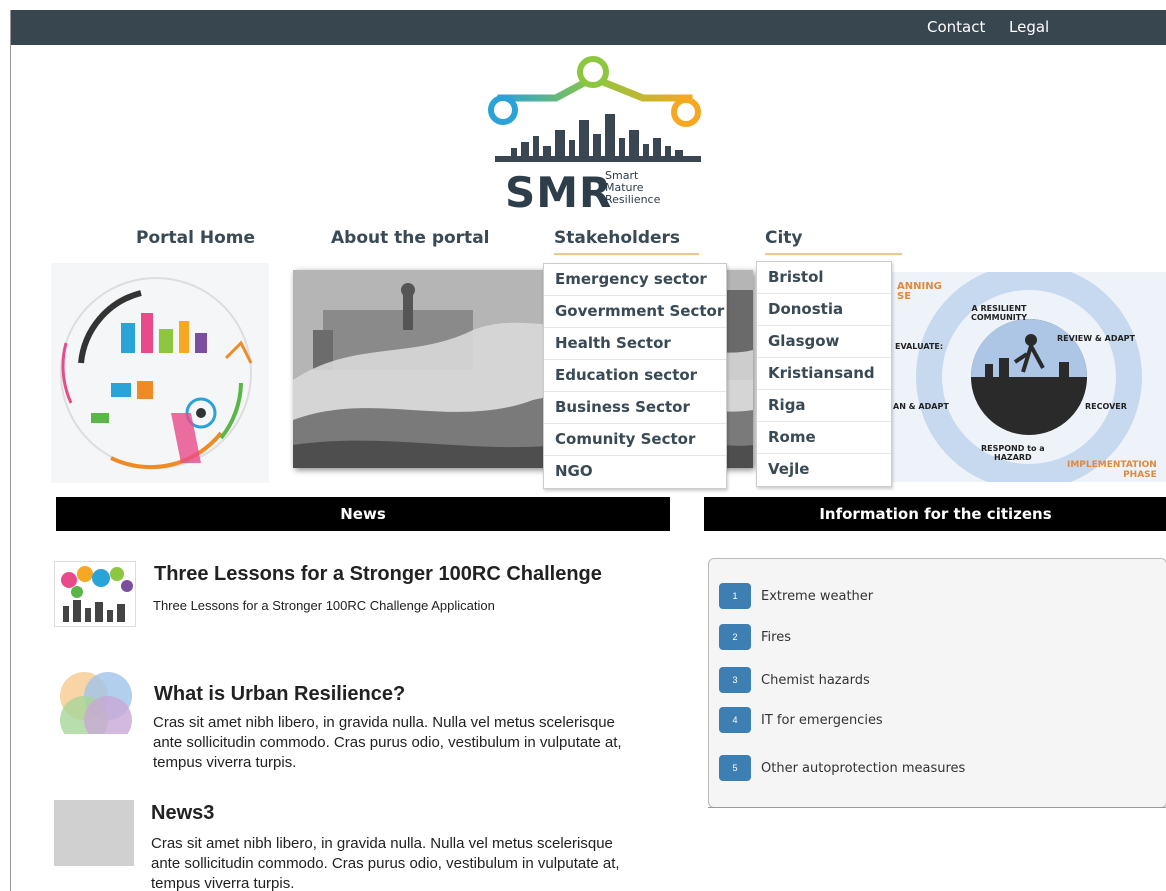 This screenshot has width=1166, height=891. What do you see at coordinates (776, 637) in the screenshot?
I see `citizen-info-label: Fires` at bounding box center [776, 637].